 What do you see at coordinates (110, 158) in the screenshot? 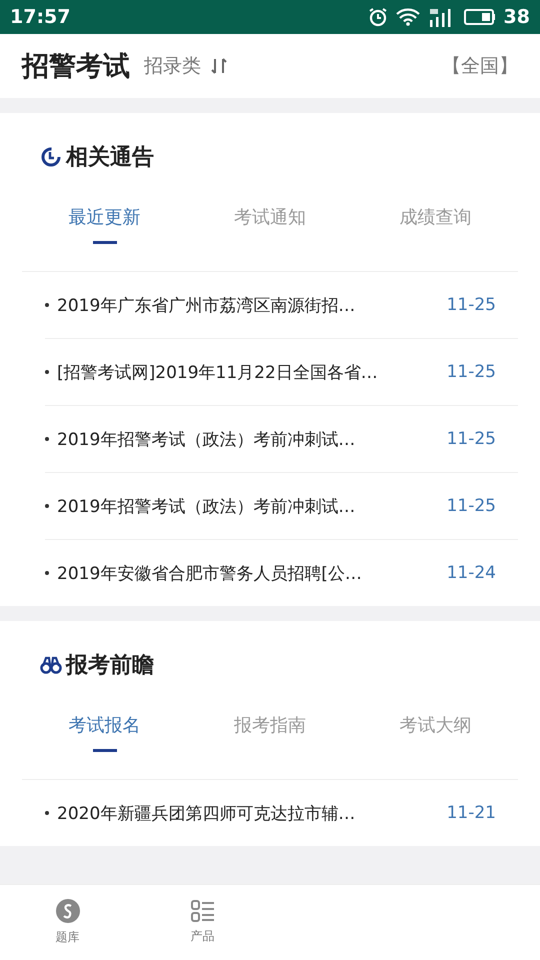
I see `section-title: 相关通告` at bounding box center [110, 158].